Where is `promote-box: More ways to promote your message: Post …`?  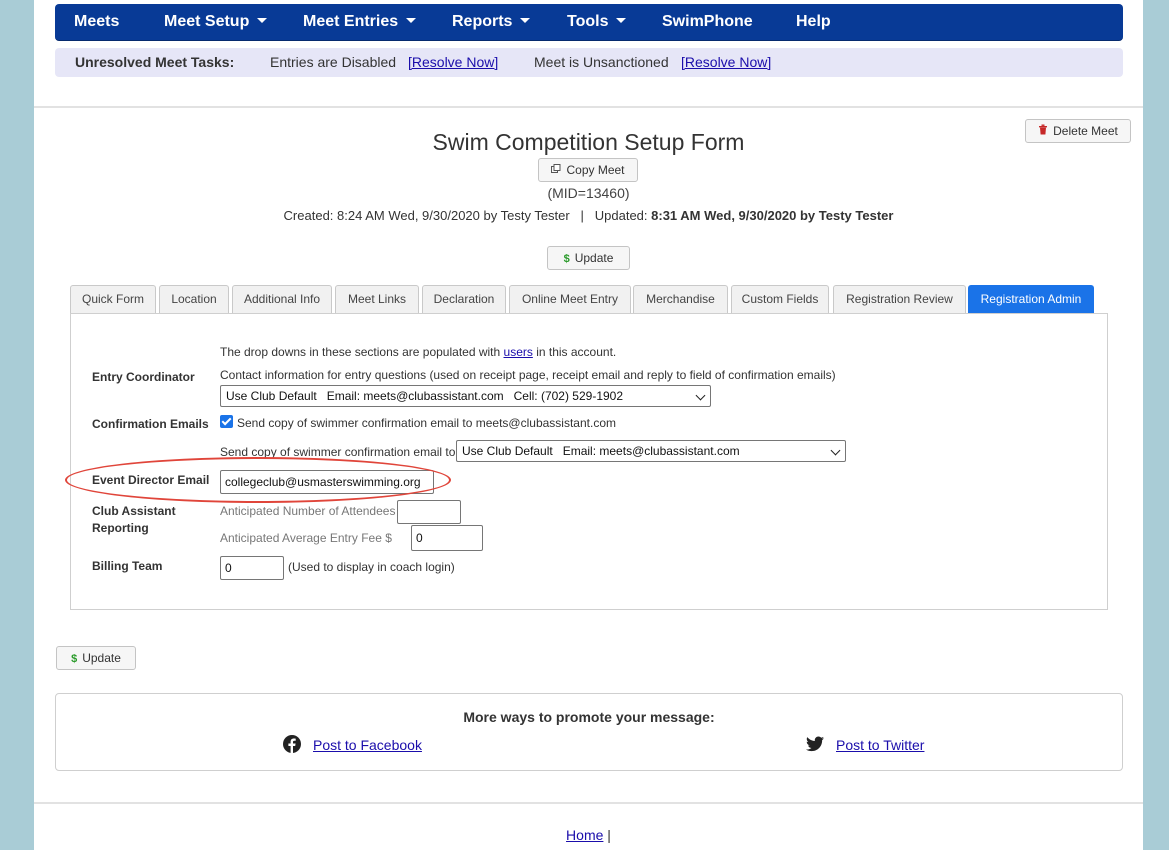
promote-box: More ways to promote your message: Post … is located at coordinates (589, 732).